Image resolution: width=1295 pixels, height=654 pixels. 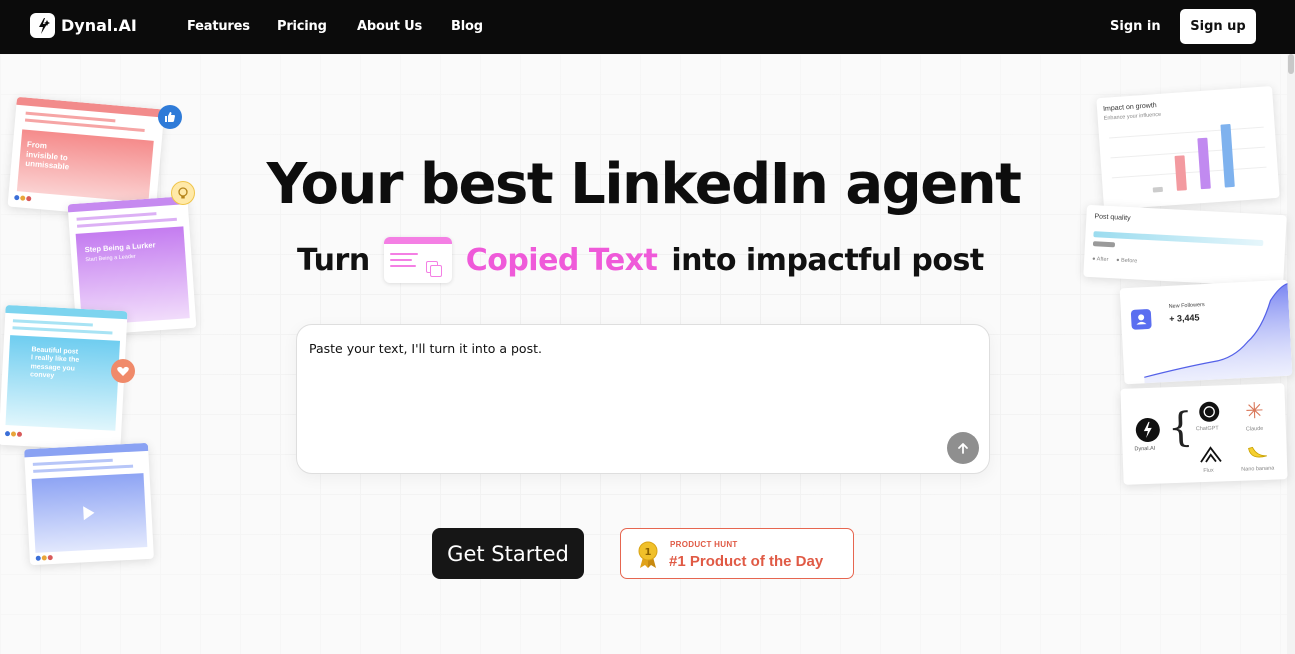 What do you see at coordinates (1254, 429) in the screenshot?
I see `model-claude-label: Claude` at bounding box center [1254, 429].